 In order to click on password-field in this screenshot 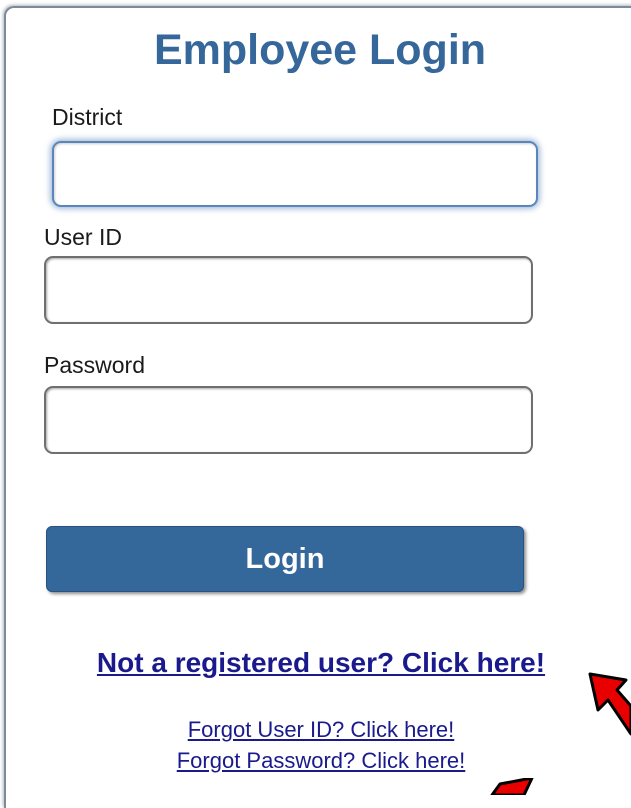, I will do `click(288, 420)`.